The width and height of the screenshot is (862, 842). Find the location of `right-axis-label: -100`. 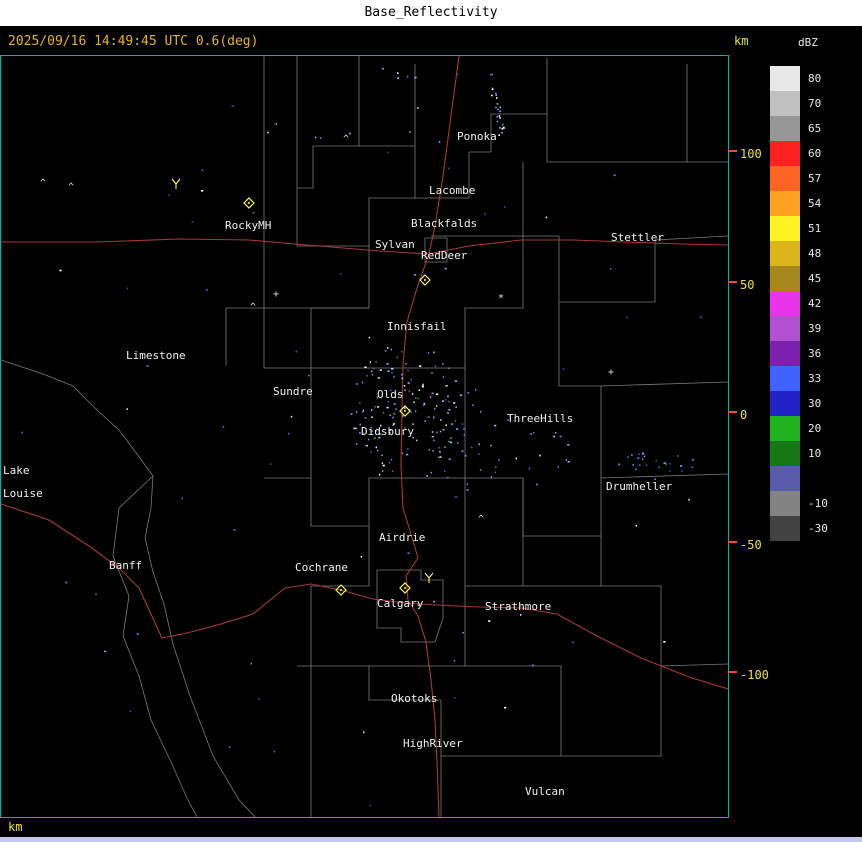

right-axis-label: -100 is located at coordinates (754, 675).